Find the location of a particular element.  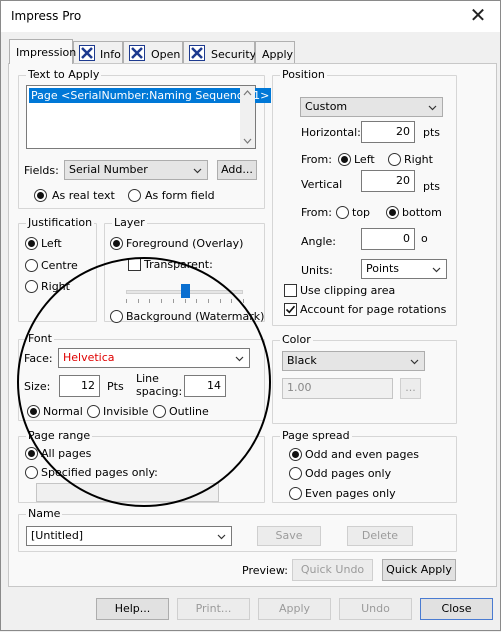

account-rotations-checkbox is located at coordinates (290, 309).